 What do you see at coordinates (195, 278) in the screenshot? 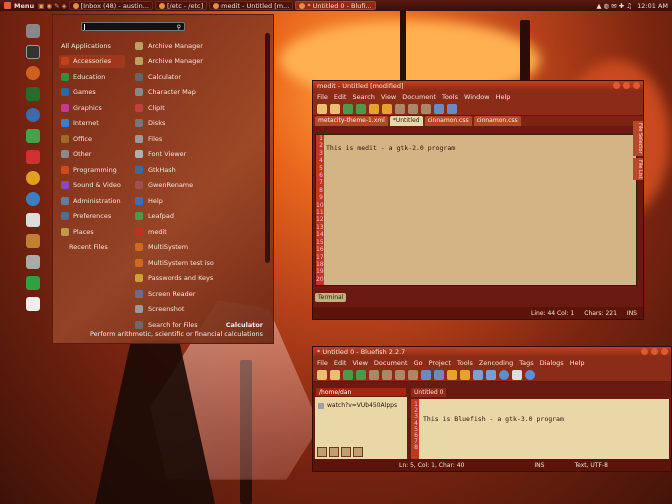
I see `app-item: Passwords and Keys` at bounding box center [195, 278].